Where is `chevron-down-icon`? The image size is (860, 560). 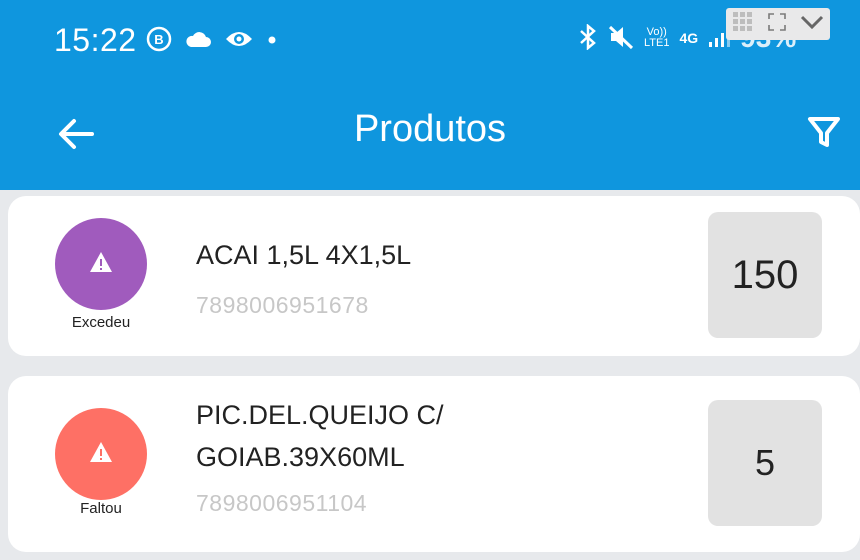 chevron-down-icon is located at coordinates (812, 24).